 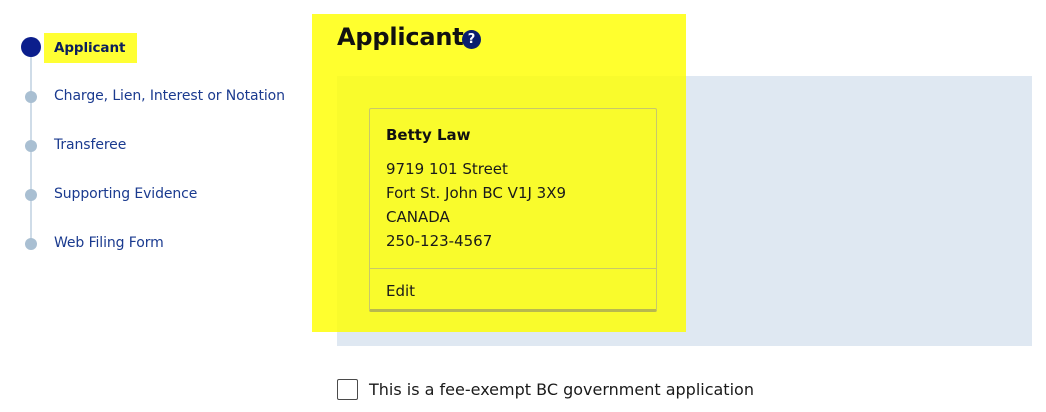 I want to click on step-web-filing-form: Web Filing Form, so click(x=150, y=243).